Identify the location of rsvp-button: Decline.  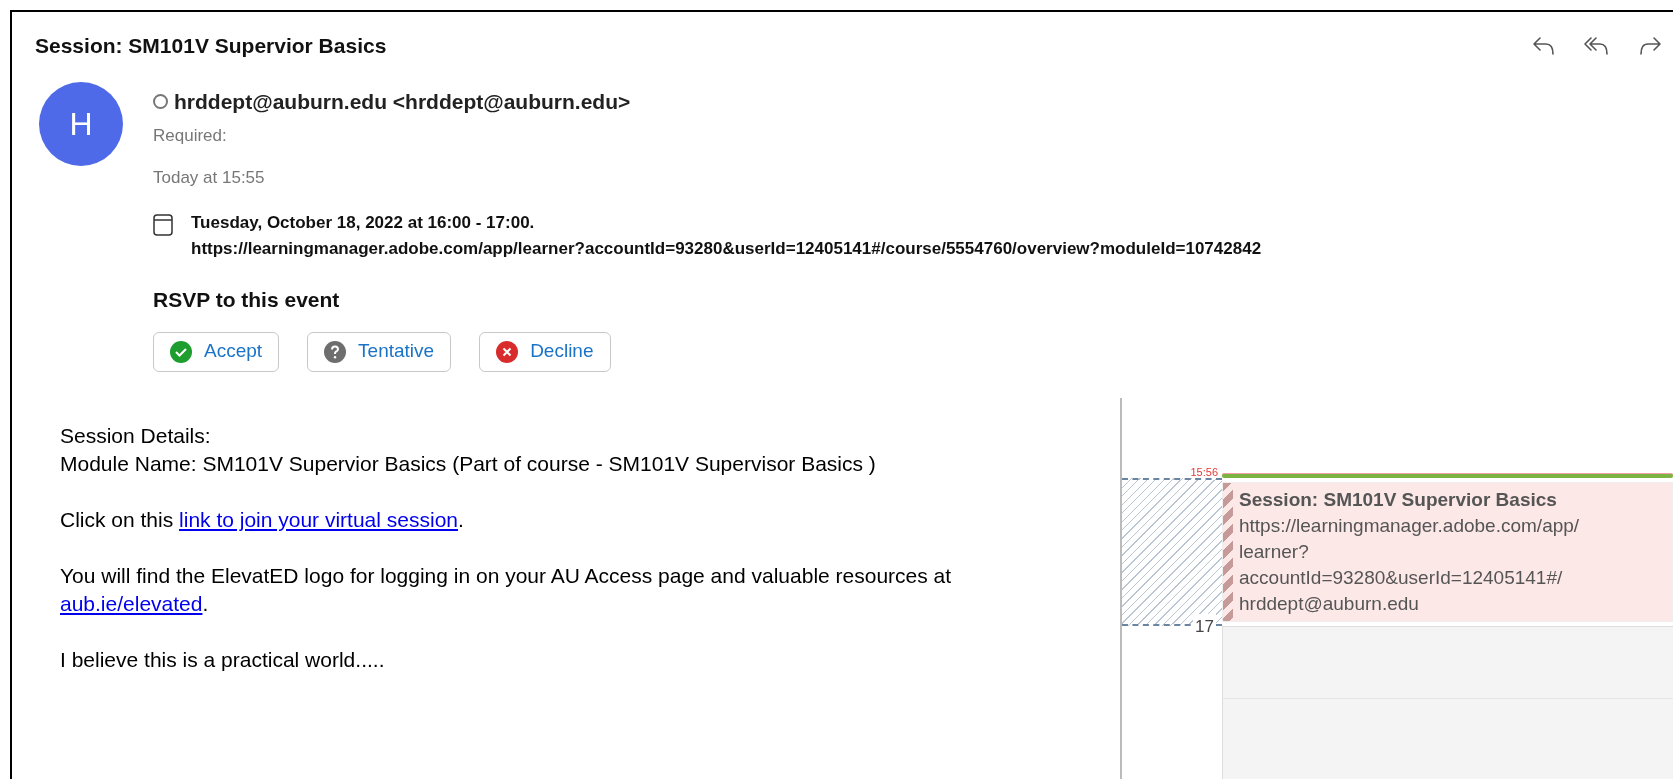
(545, 351).